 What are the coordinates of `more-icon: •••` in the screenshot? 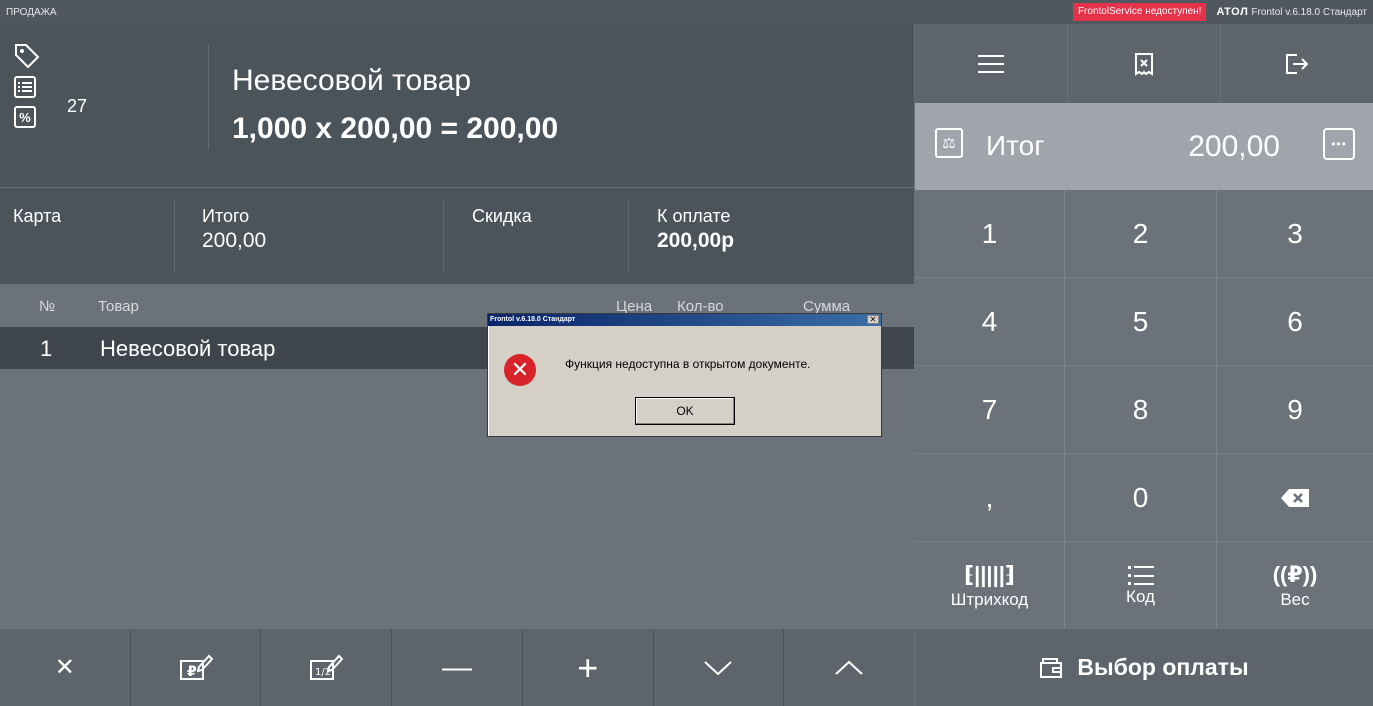 It's located at (1339, 144).